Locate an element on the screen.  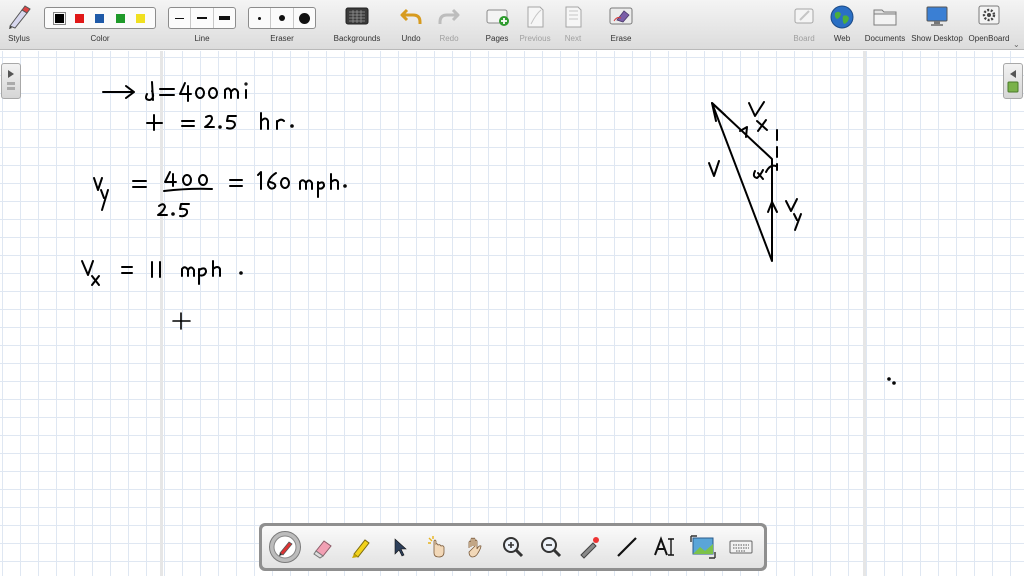
zoom-out-tool-button is located at coordinates (551, 547).